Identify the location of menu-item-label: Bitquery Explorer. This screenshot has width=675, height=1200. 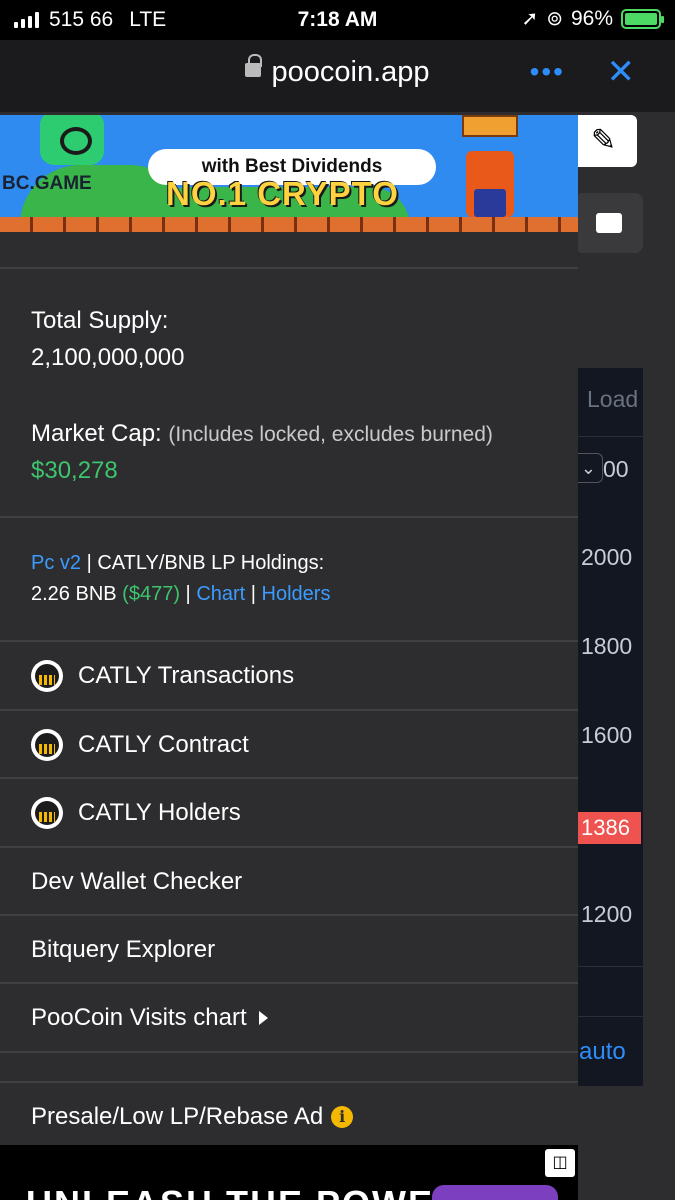
(123, 949).